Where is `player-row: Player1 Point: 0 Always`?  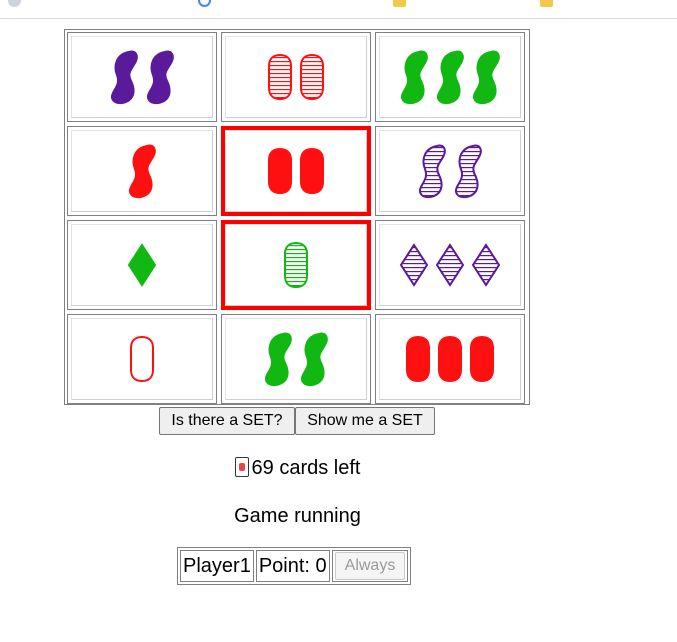 player-row: Player1 Point: 0 Always is located at coordinates (294, 566).